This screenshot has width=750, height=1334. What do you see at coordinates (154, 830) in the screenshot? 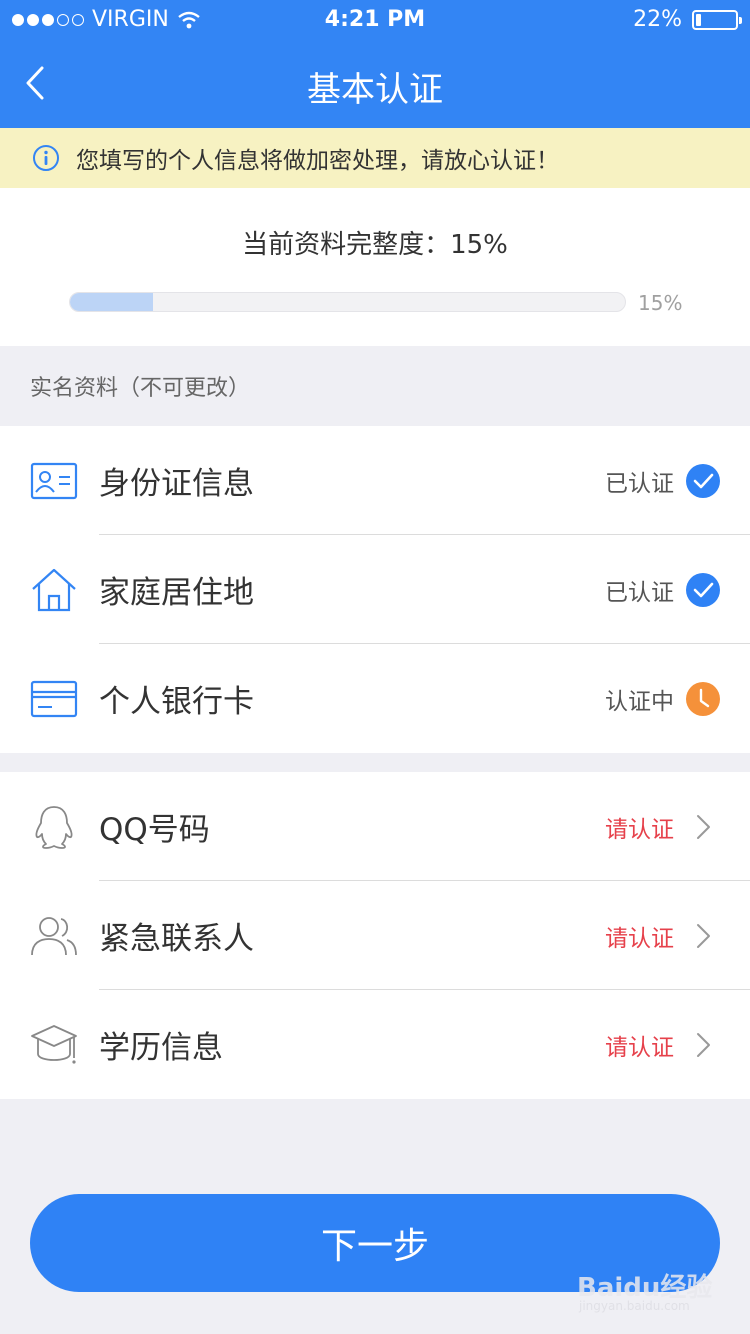
I see `item-label: QQ号码` at bounding box center [154, 830].